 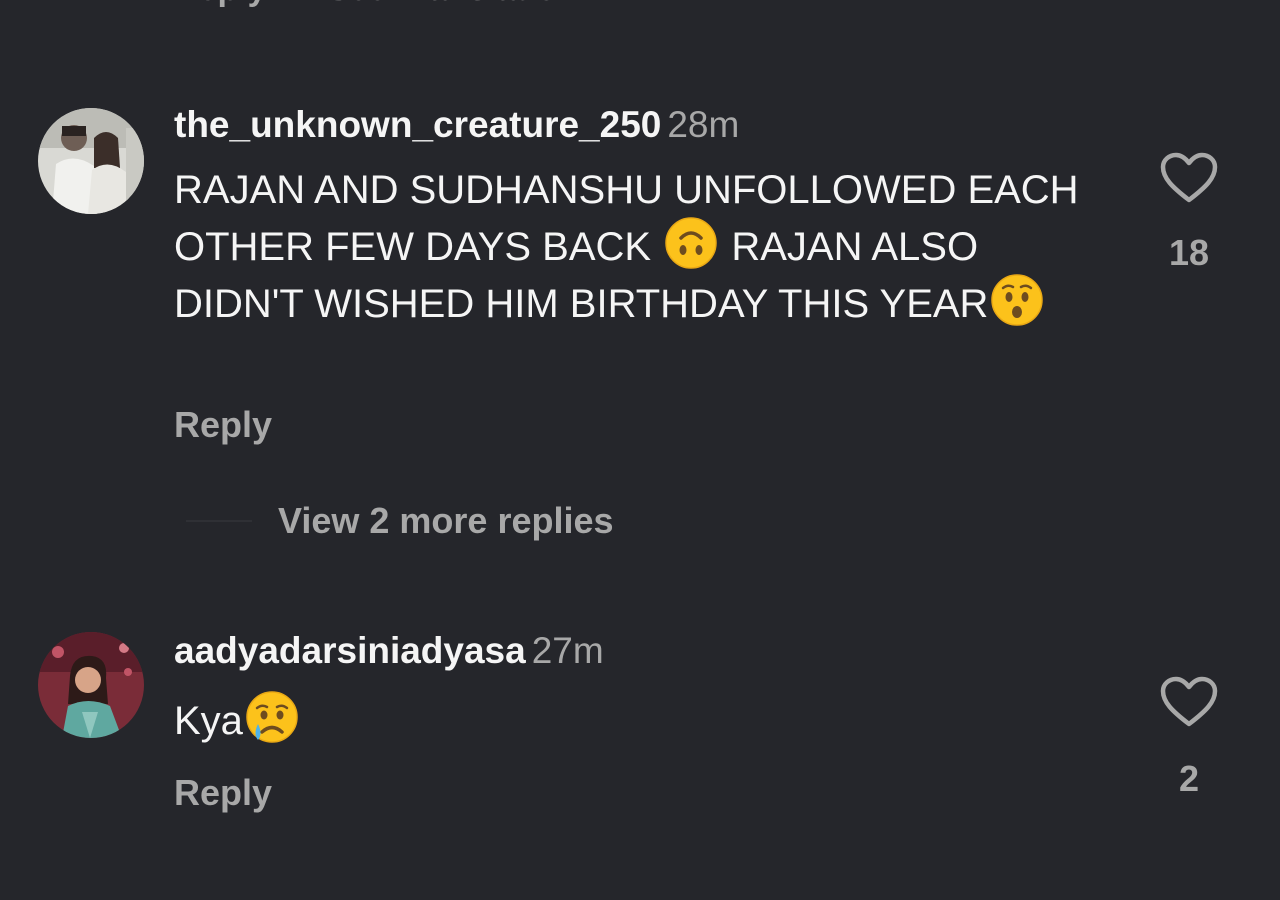 I want to click on comment-header: the_unknown_creature_250 28m, so click(x=456, y=125).